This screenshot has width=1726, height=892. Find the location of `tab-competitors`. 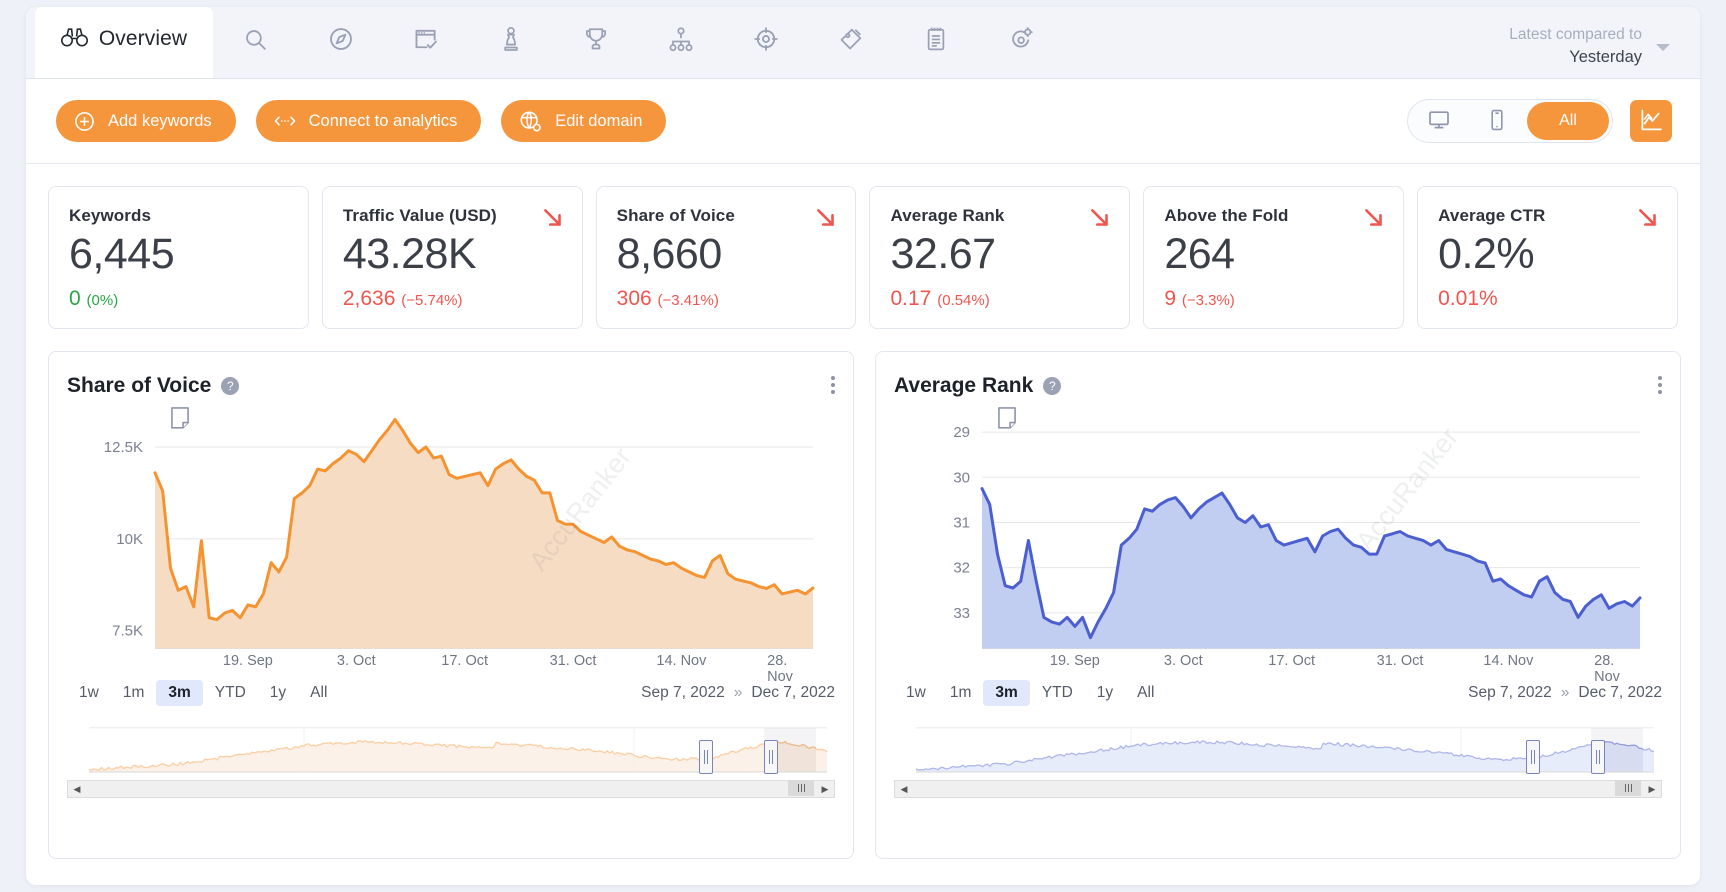

tab-competitors is located at coordinates (510, 42).